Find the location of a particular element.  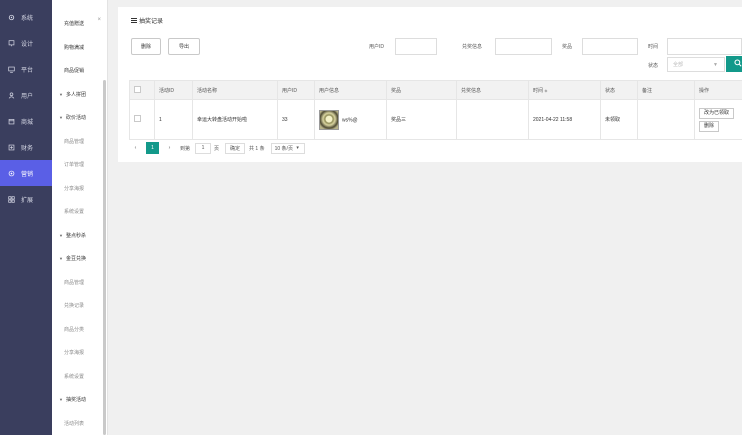

column-header: 操作 is located at coordinates (718, 90).